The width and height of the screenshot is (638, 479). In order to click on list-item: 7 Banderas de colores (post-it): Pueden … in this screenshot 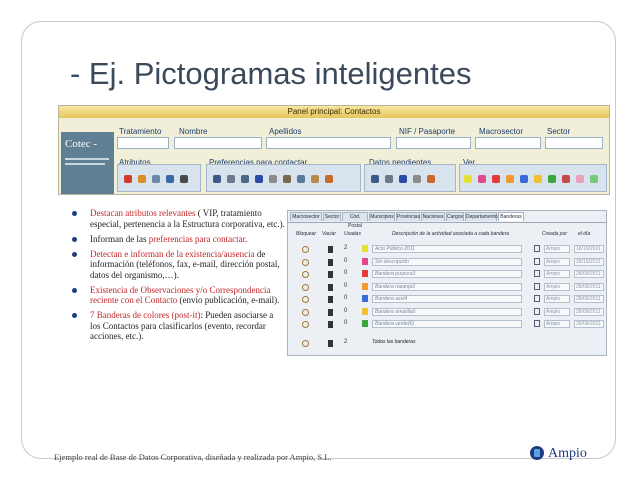, I will do `click(177, 326)`.